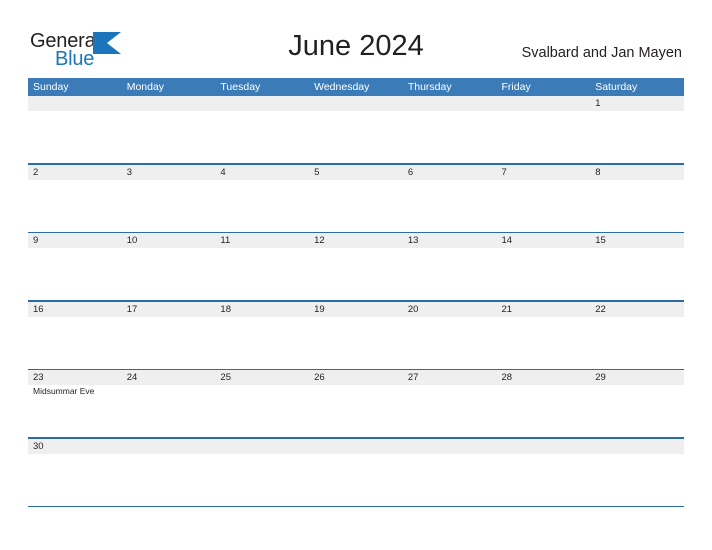  I want to click on date-number-30: 30, so click(75, 446).